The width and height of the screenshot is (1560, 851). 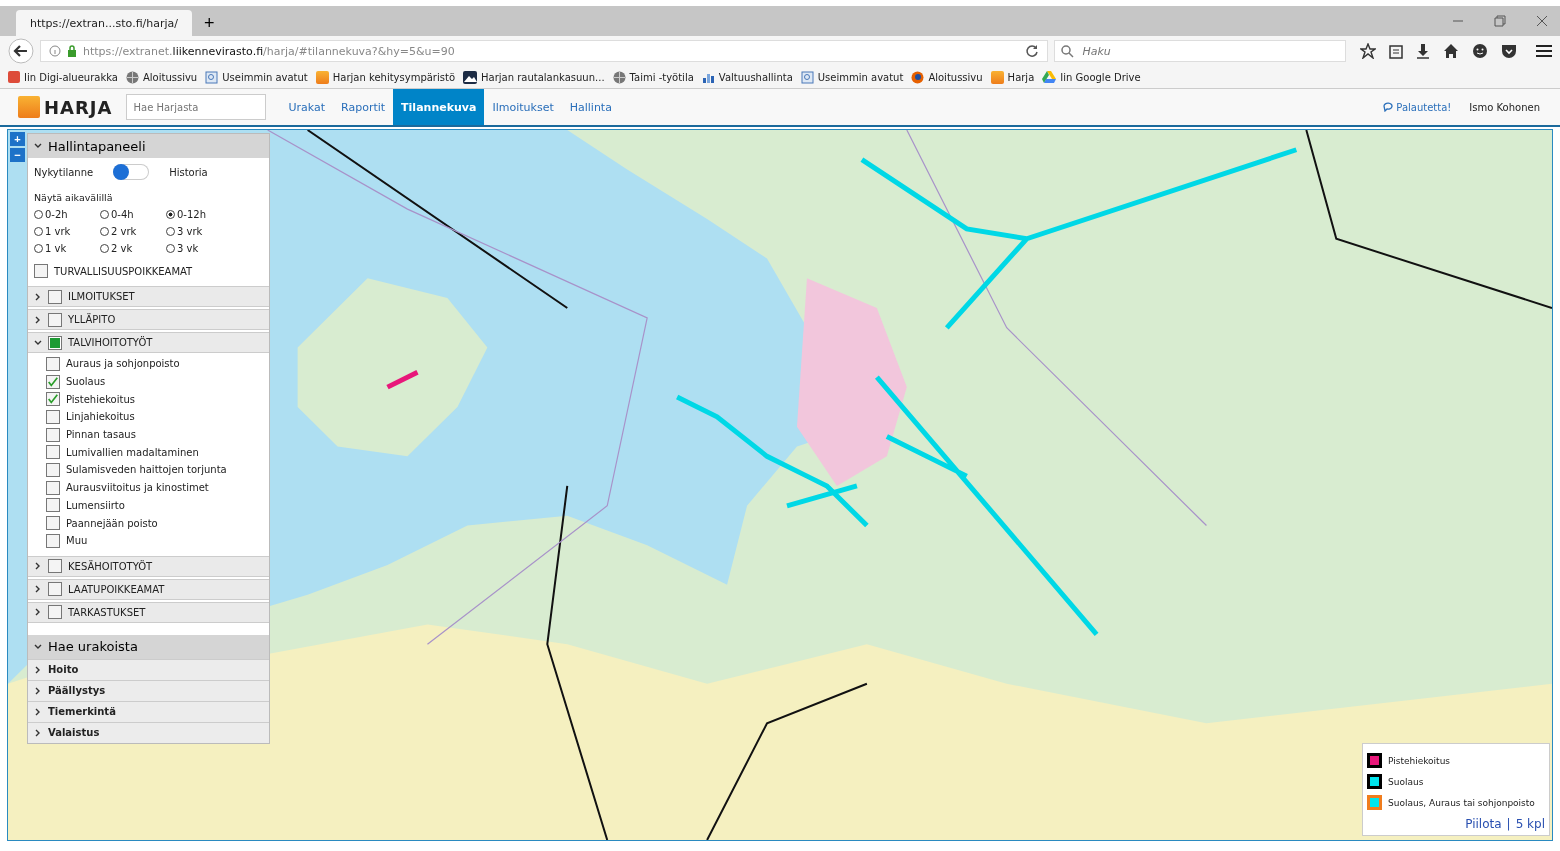 I want to click on layer-group-header: TALVIHOITOTYÖT, so click(x=148, y=342).